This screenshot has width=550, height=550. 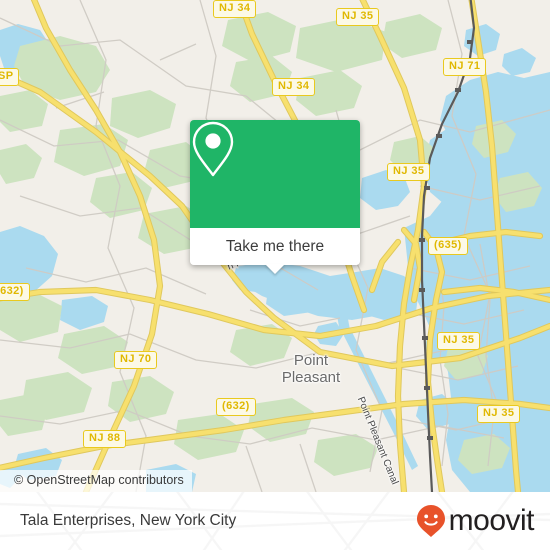 What do you see at coordinates (311, 369) in the screenshot?
I see `place-label-point-pleasant: Point Pleasant` at bounding box center [311, 369].